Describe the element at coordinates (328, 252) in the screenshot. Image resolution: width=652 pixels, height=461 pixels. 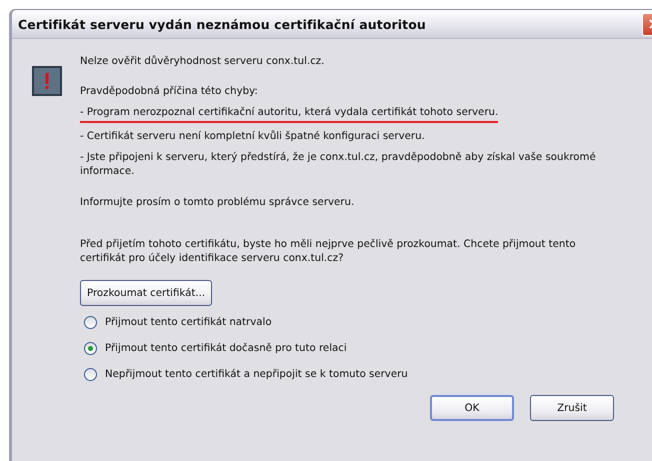
I see `question-text: Před přijetím tohoto certifikátu, byste ho měli nejprve pečlivě prozkoumat. Chcete přijmout tento certifikát pro účely identifikace serveru conx.tul.cz?` at that location.